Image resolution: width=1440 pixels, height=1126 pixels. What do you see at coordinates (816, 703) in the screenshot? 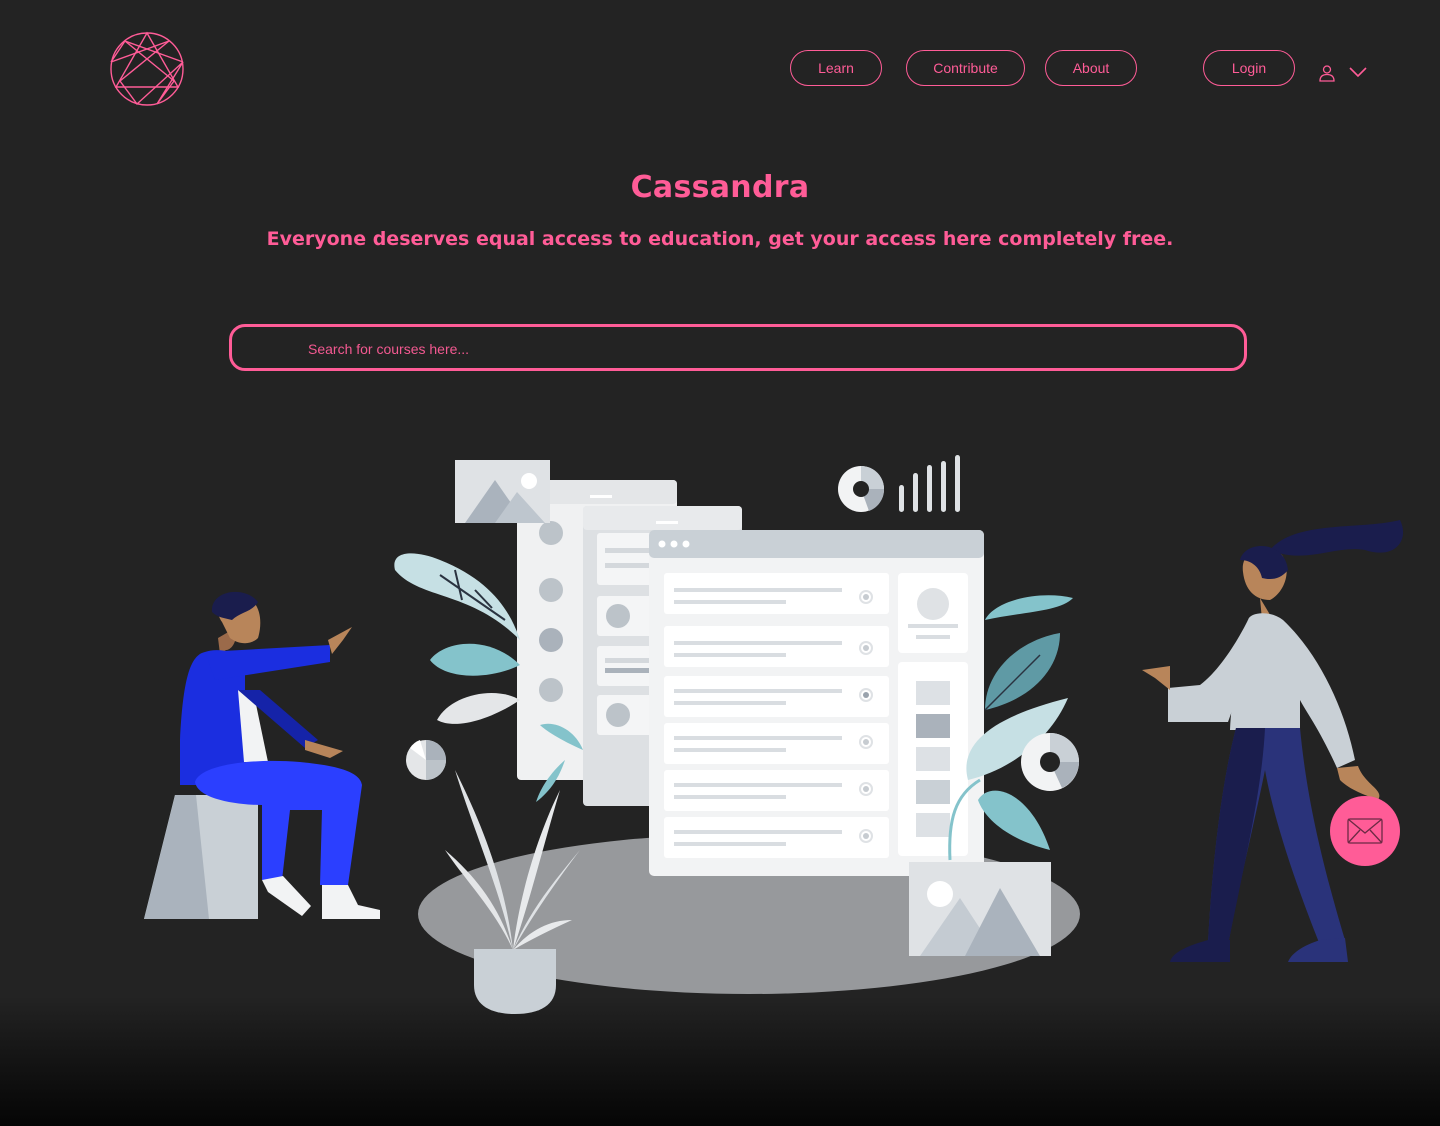
I see `main-dashboard-card` at bounding box center [816, 703].